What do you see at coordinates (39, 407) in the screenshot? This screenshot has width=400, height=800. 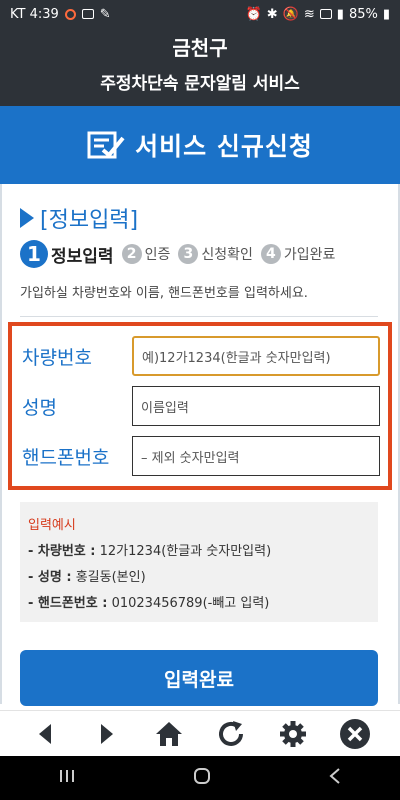 I see `name-label: 성명` at bounding box center [39, 407].